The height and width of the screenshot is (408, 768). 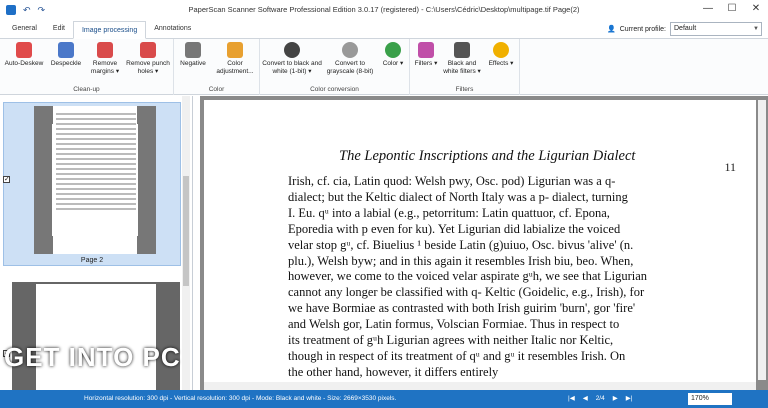 I want to click on convert-grayscale-button: Convert to grayscale (8-bit), so click(x=350, y=59).